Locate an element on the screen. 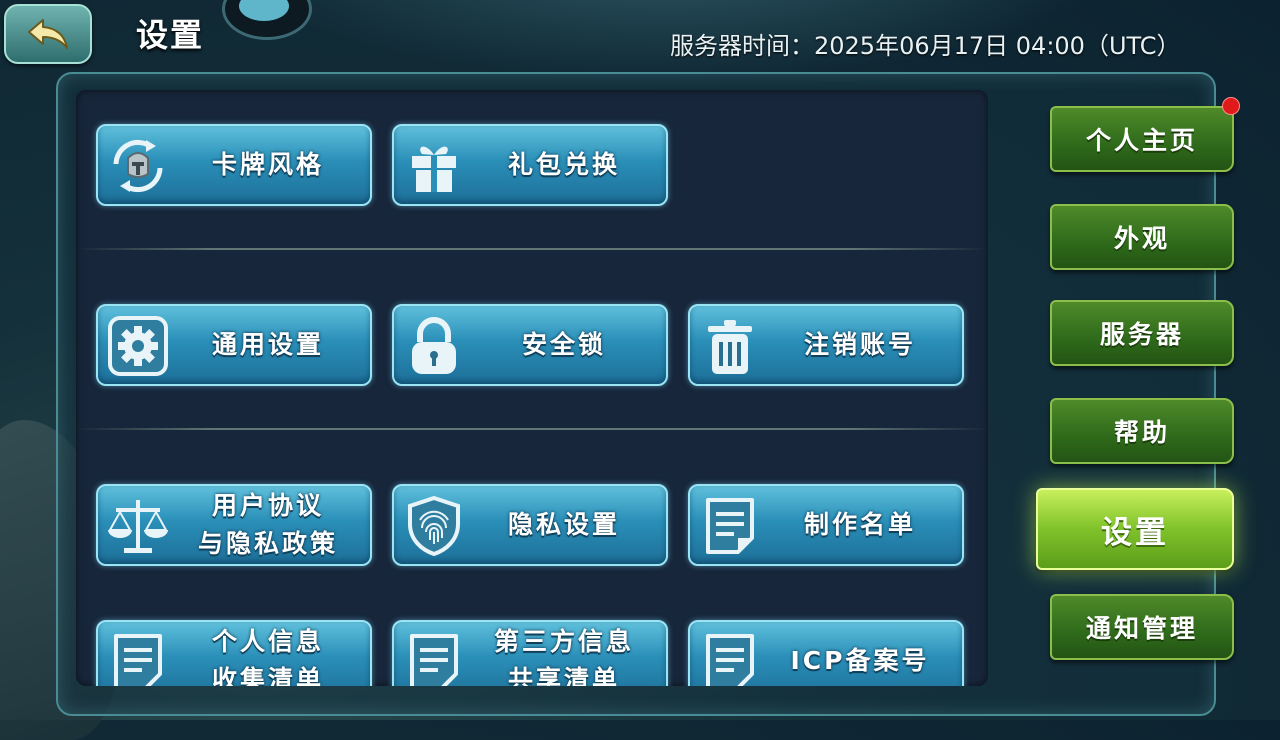 The image size is (1280, 740). server-time: 服务器时间：2025年06月17日 04:00（UTC） is located at coordinates (925, 46).